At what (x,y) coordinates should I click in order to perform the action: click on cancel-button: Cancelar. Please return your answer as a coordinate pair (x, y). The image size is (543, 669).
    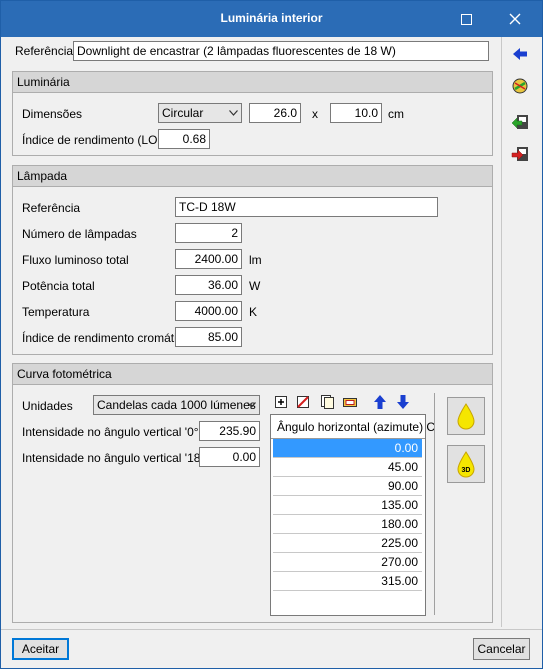
    Looking at the image, I should click on (501, 649).